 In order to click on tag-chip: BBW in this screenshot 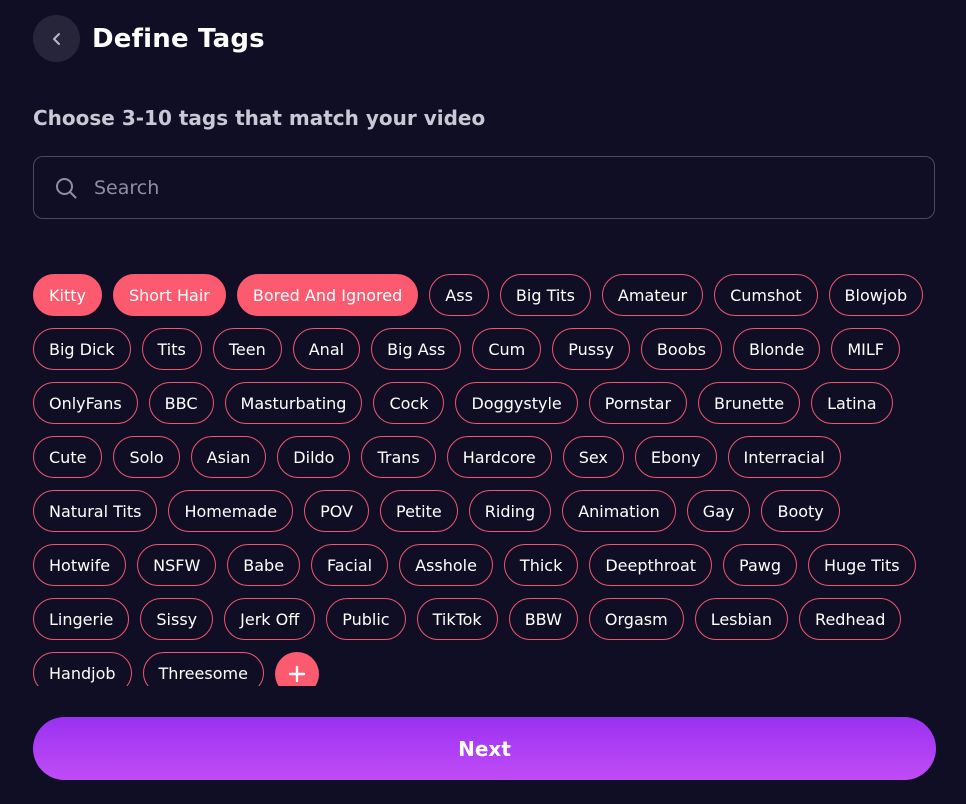, I will do `click(543, 619)`.